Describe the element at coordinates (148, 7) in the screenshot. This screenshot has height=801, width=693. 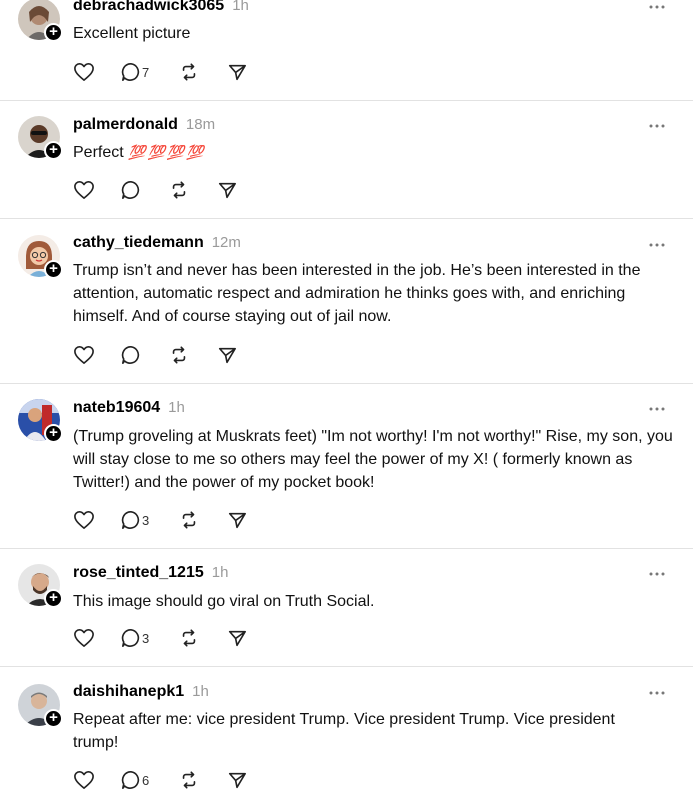
I see `username: debrachadwick3065` at that location.